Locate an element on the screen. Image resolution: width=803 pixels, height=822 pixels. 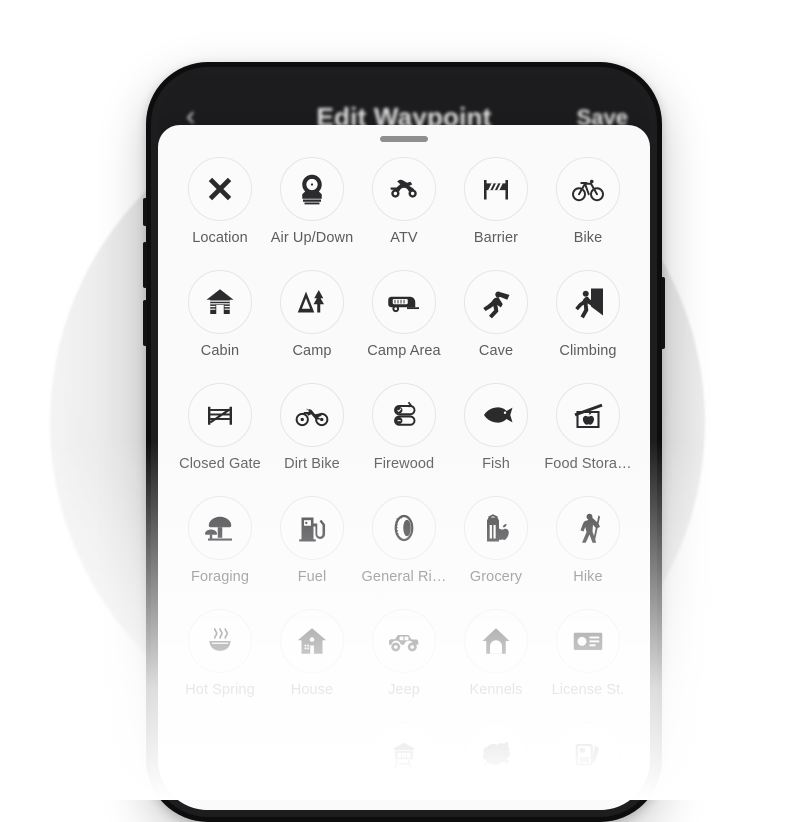
icon-option-dirt-bike: Dirt Bike is located at coordinates (312, 431).